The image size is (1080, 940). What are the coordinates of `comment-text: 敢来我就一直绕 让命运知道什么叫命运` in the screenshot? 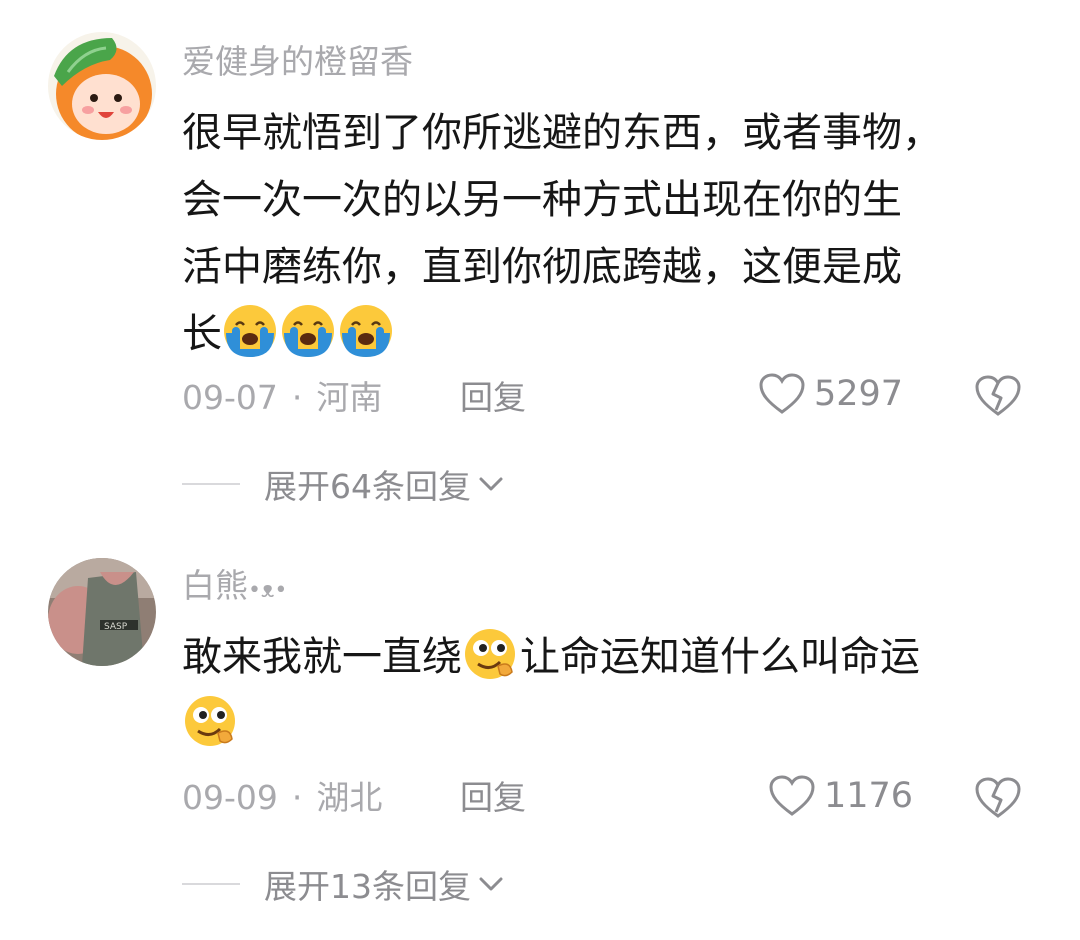 It's located at (622, 691).